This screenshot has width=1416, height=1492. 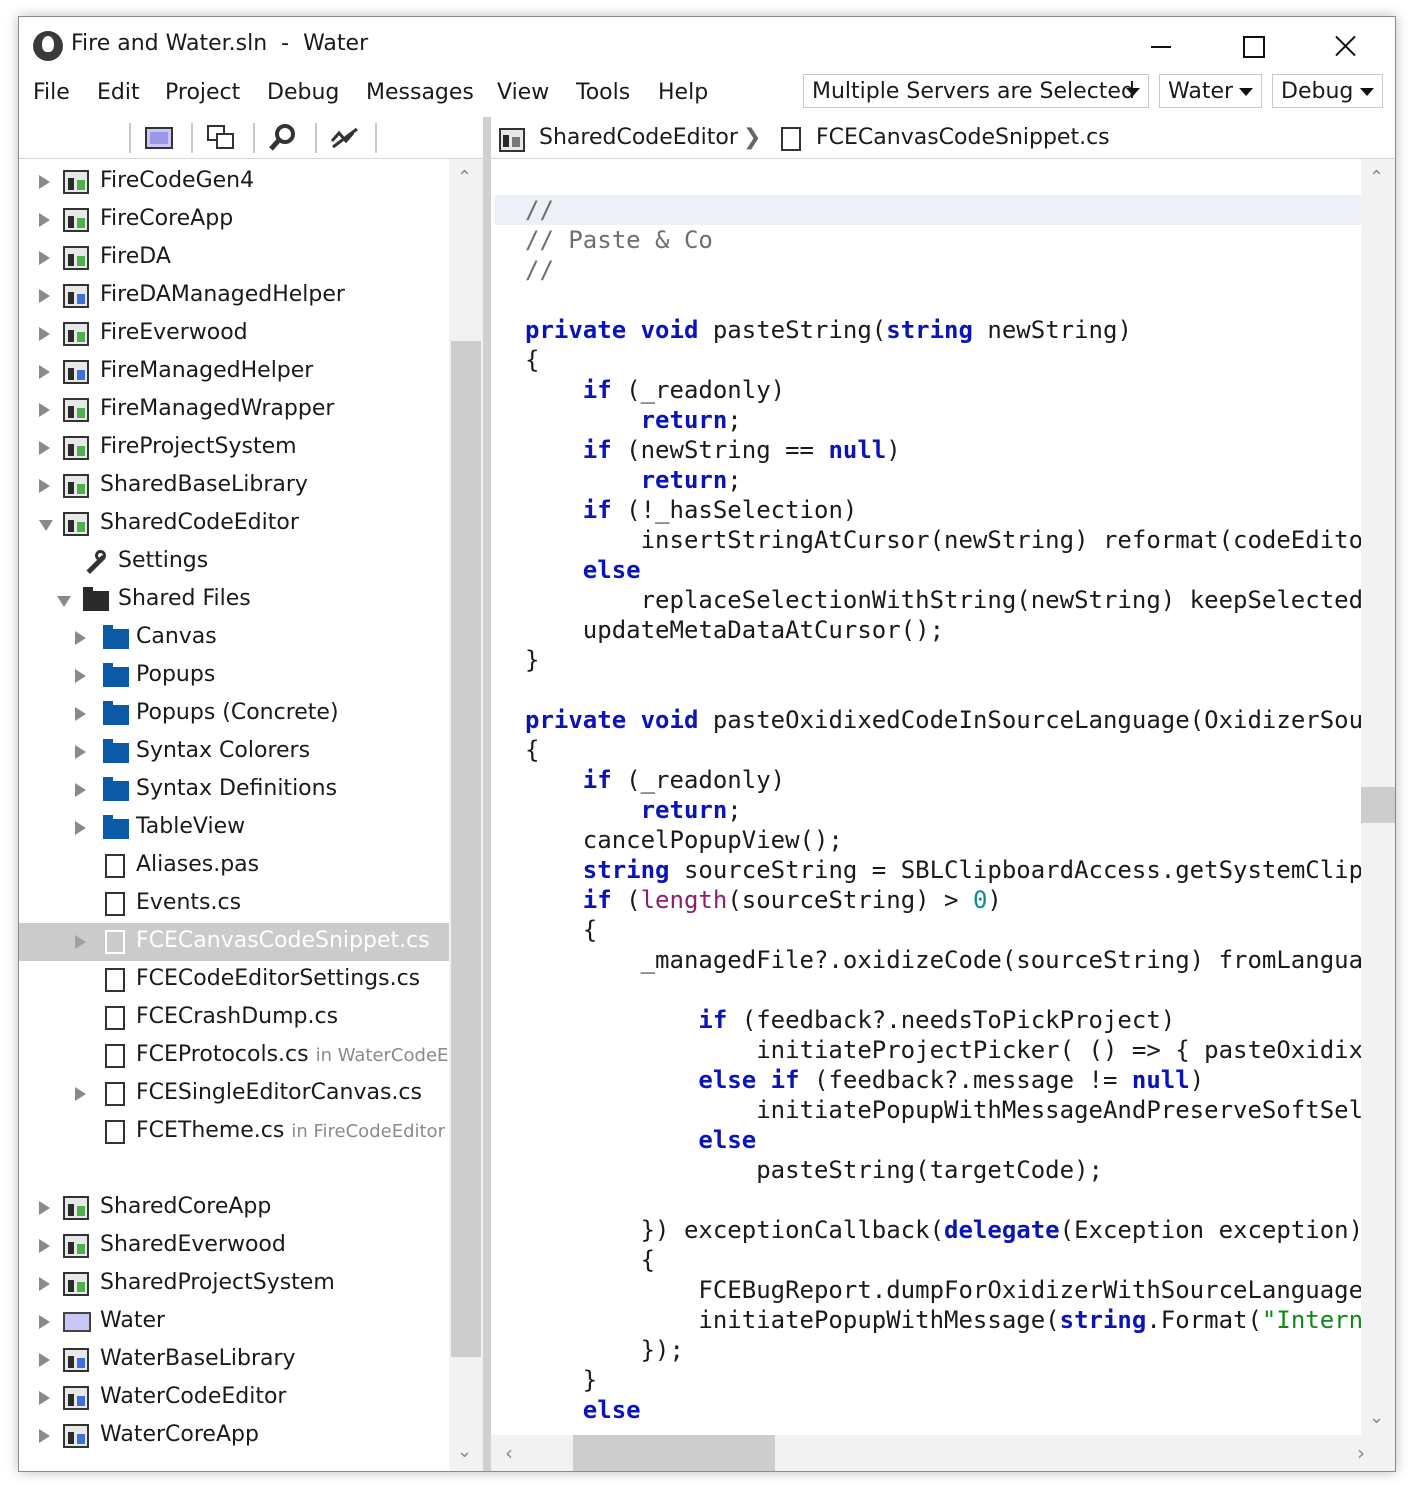 What do you see at coordinates (234, 372) in the screenshot?
I see `tree-item-firemanagedhelper: FireManagedHelper` at bounding box center [234, 372].